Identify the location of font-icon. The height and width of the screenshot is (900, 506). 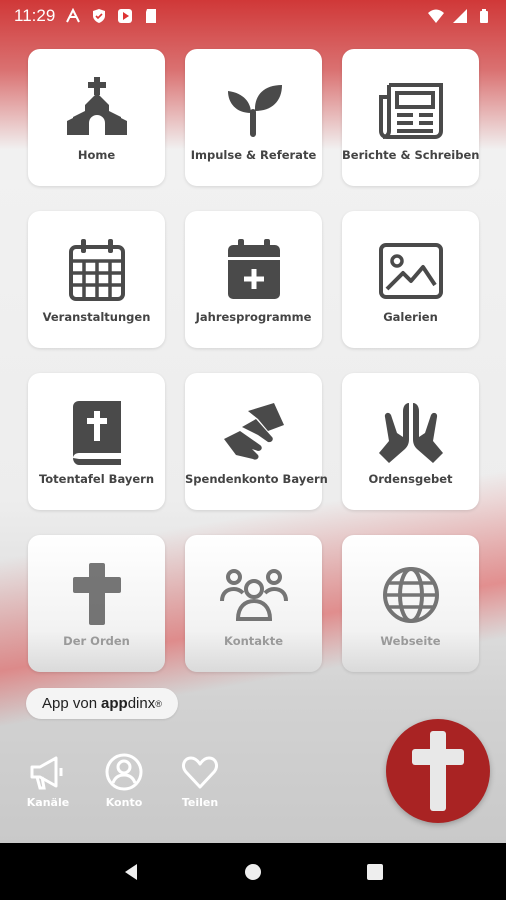
(73, 15).